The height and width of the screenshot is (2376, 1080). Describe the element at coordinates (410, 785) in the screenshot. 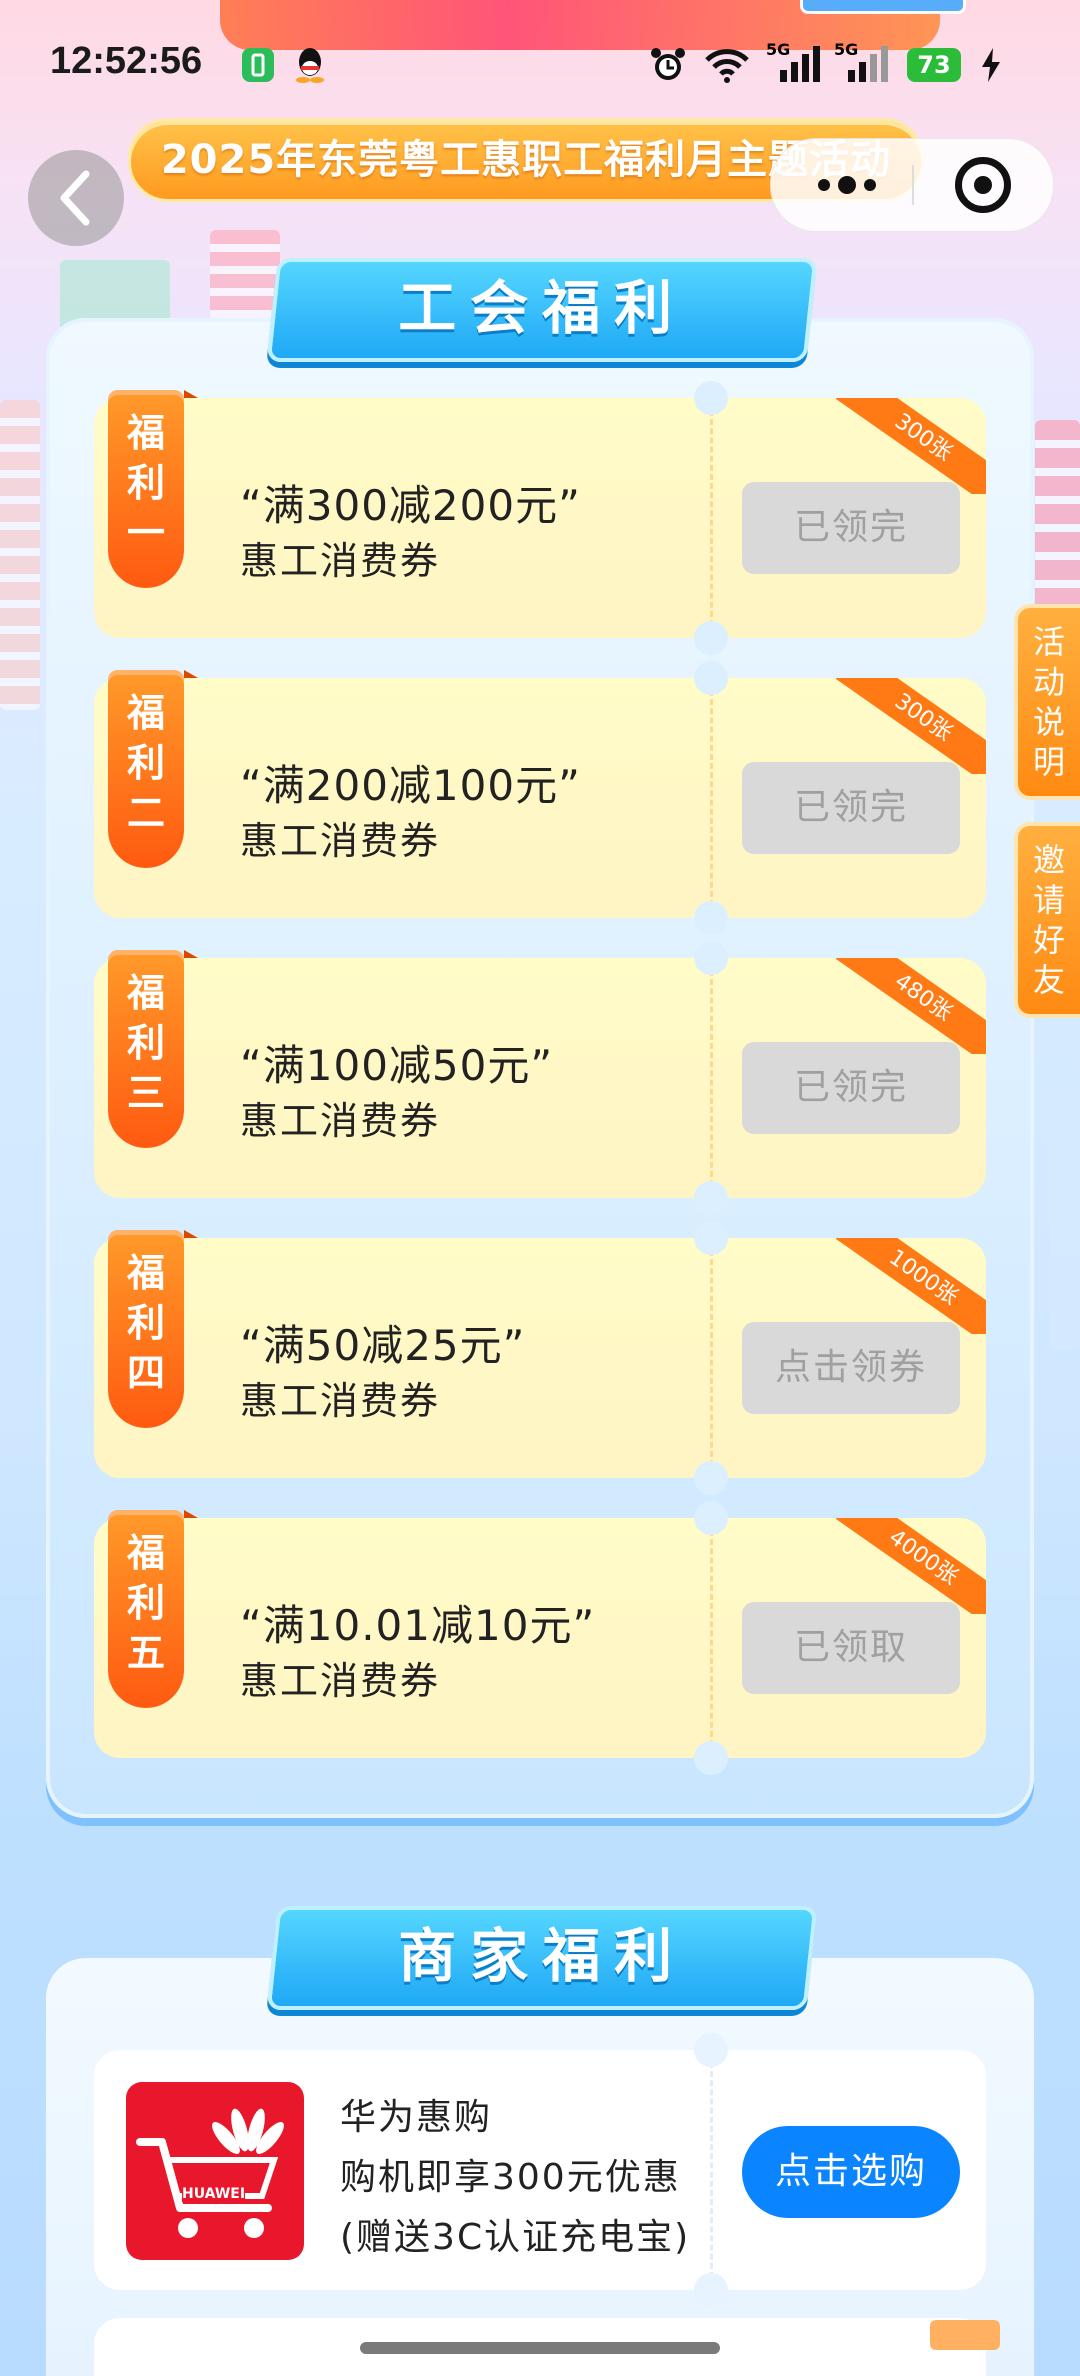

I see `coupon-title: “满200减100元”` at that location.